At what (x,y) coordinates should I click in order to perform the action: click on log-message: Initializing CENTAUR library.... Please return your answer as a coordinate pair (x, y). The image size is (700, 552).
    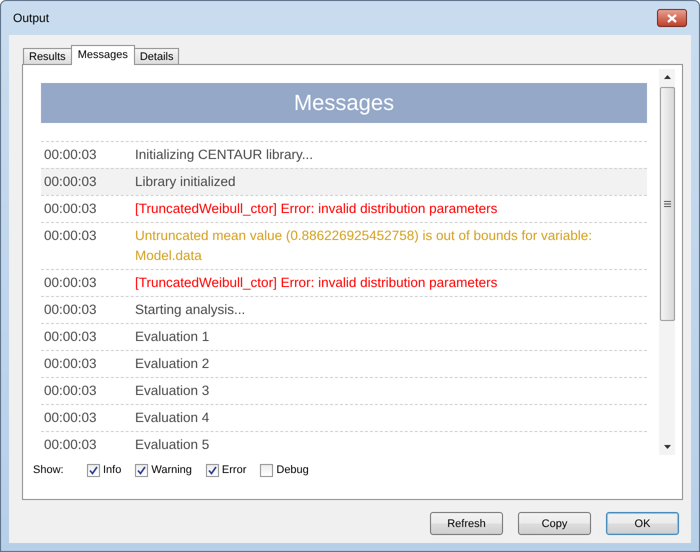
    Looking at the image, I should click on (224, 155).